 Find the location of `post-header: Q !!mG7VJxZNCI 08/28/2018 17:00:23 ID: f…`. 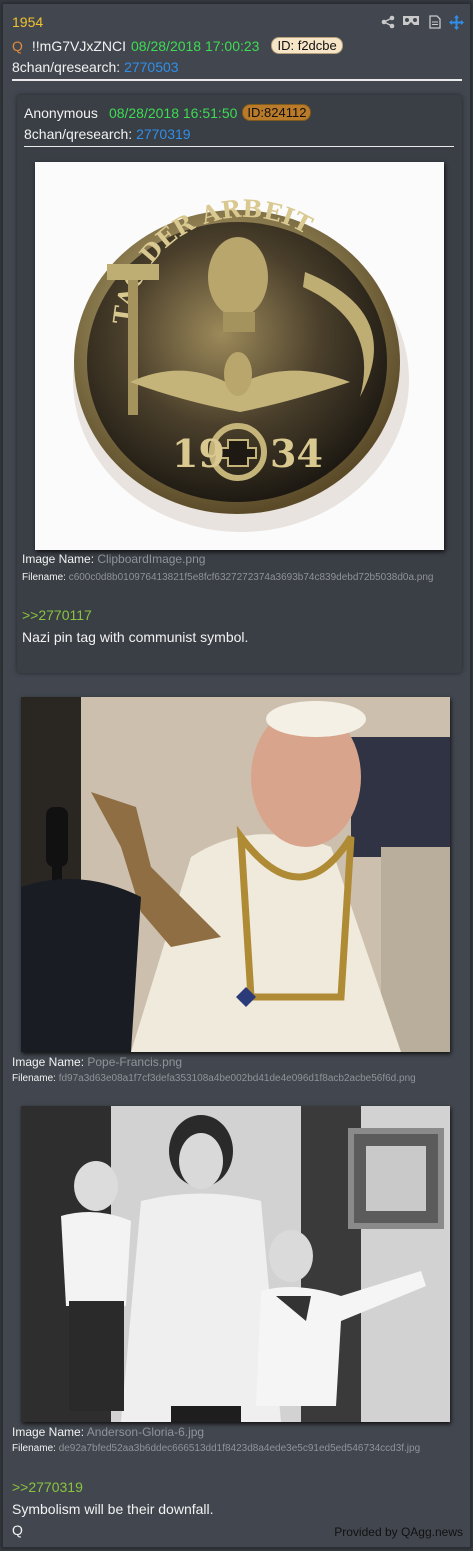

post-header: Q !!mG7VJxZNCI 08/28/2018 17:00:23 ID: f… is located at coordinates (177, 45).